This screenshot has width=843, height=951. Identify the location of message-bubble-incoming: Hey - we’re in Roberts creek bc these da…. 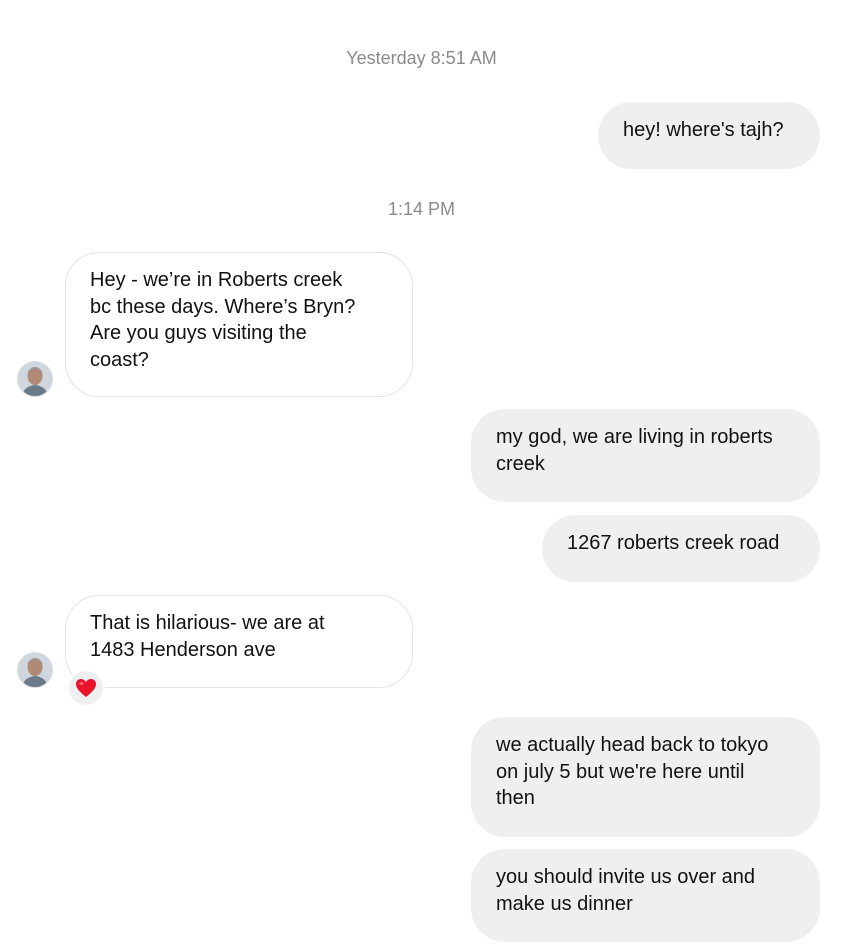
(239, 324).